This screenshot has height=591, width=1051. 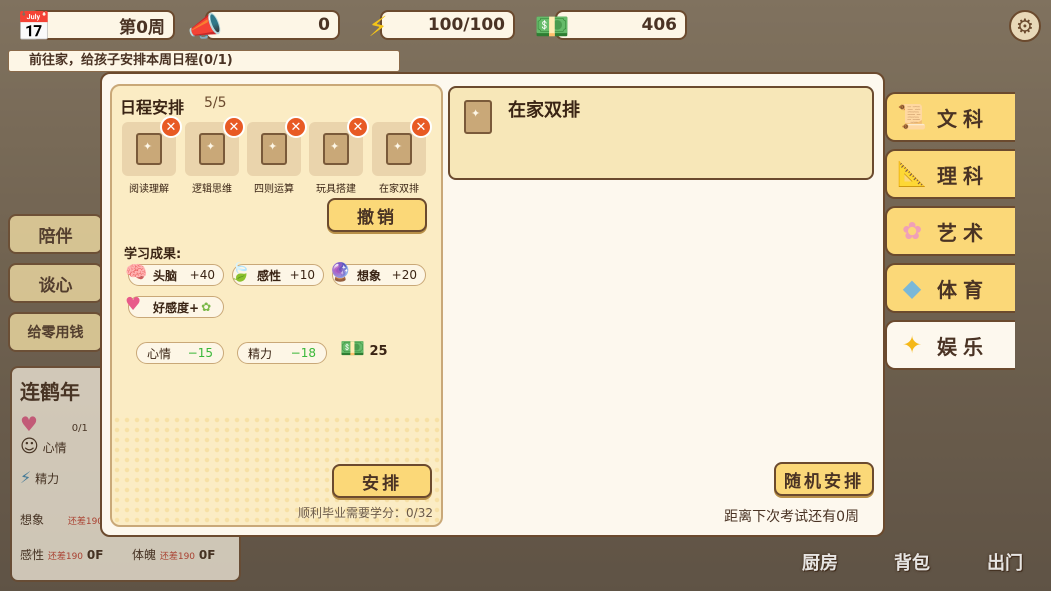 I want to click on top-bar: 第0周 📅 0 📣 100/100 ⚡ 406 💵 ⚙, so click(x=525, y=26).